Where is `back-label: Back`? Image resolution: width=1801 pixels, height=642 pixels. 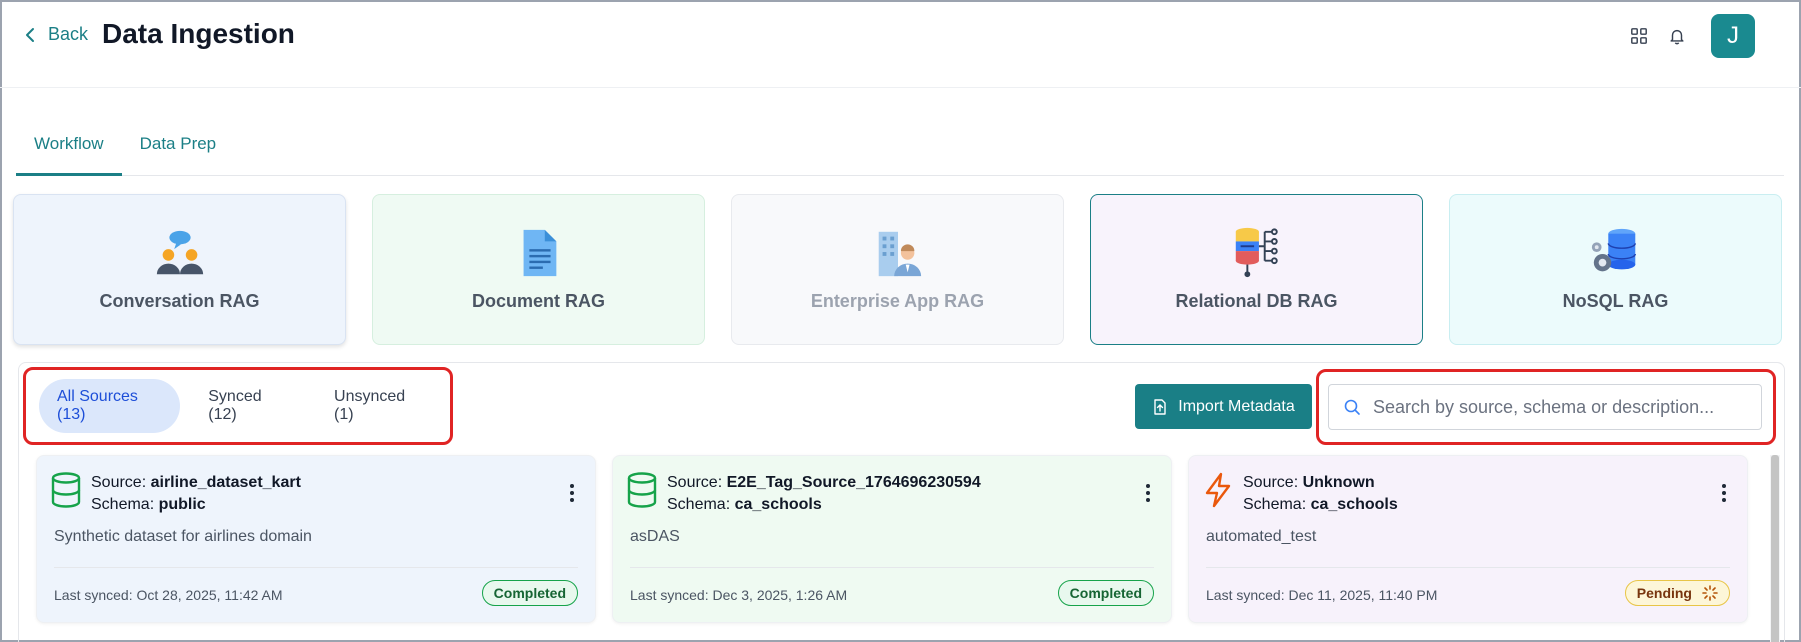 back-label: Back is located at coordinates (68, 34).